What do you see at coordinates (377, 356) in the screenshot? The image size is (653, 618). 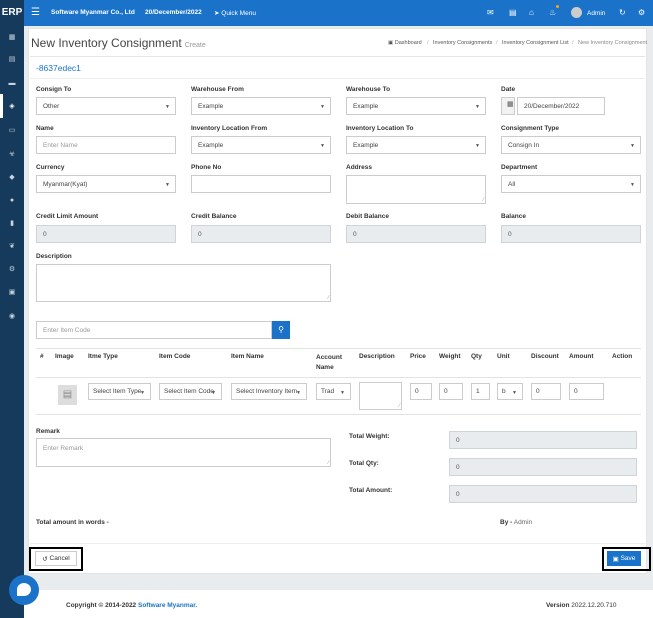 I see `col-header-description: Description` at bounding box center [377, 356].